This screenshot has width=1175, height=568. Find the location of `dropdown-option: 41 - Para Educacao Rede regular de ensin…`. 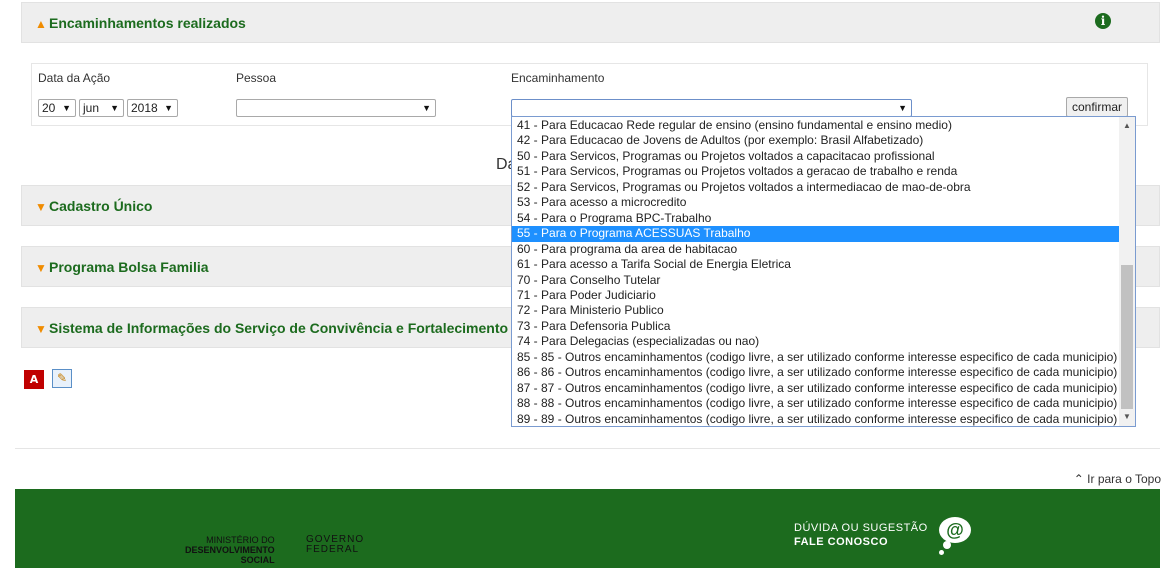

dropdown-option: 41 - Para Educacao Rede regular de ensin… is located at coordinates (815, 125).